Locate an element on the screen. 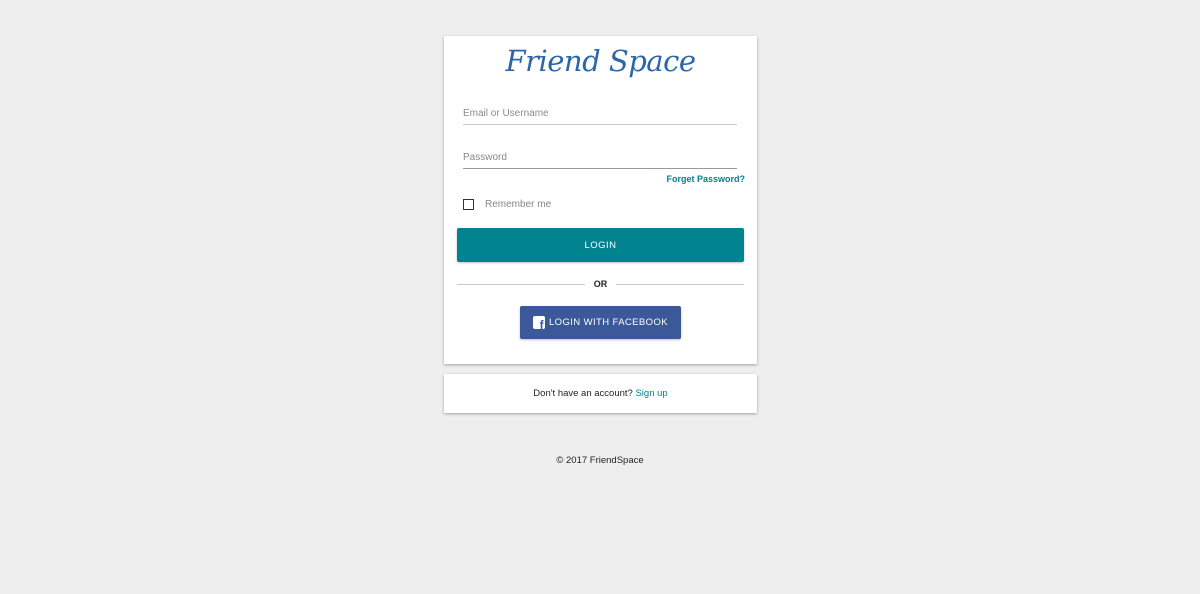 Image resolution: width=1200 pixels, height=594 pixels. forgot-password-link: Forget Password? is located at coordinates (705, 179).